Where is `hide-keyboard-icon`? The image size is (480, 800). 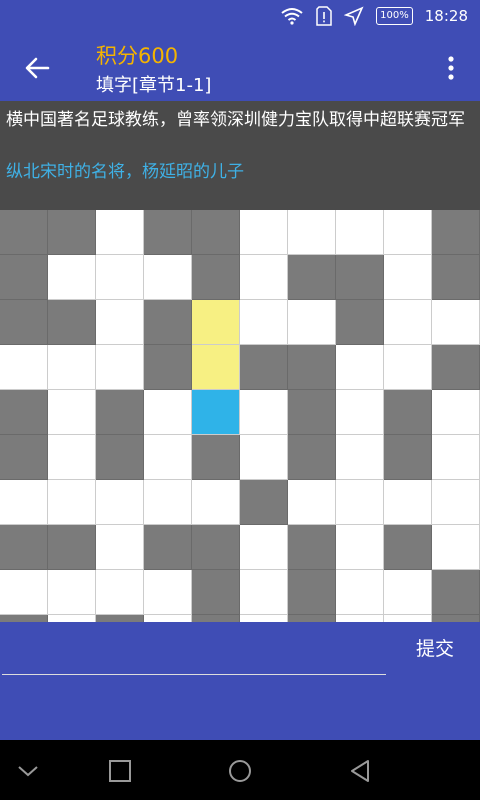
hide-keyboard-icon is located at coordinates (28, 771).